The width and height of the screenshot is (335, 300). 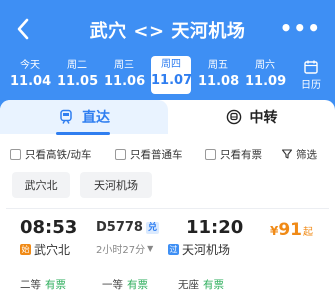 I want to click on tab-direct-label: 直达, so click(x=96, y=118).